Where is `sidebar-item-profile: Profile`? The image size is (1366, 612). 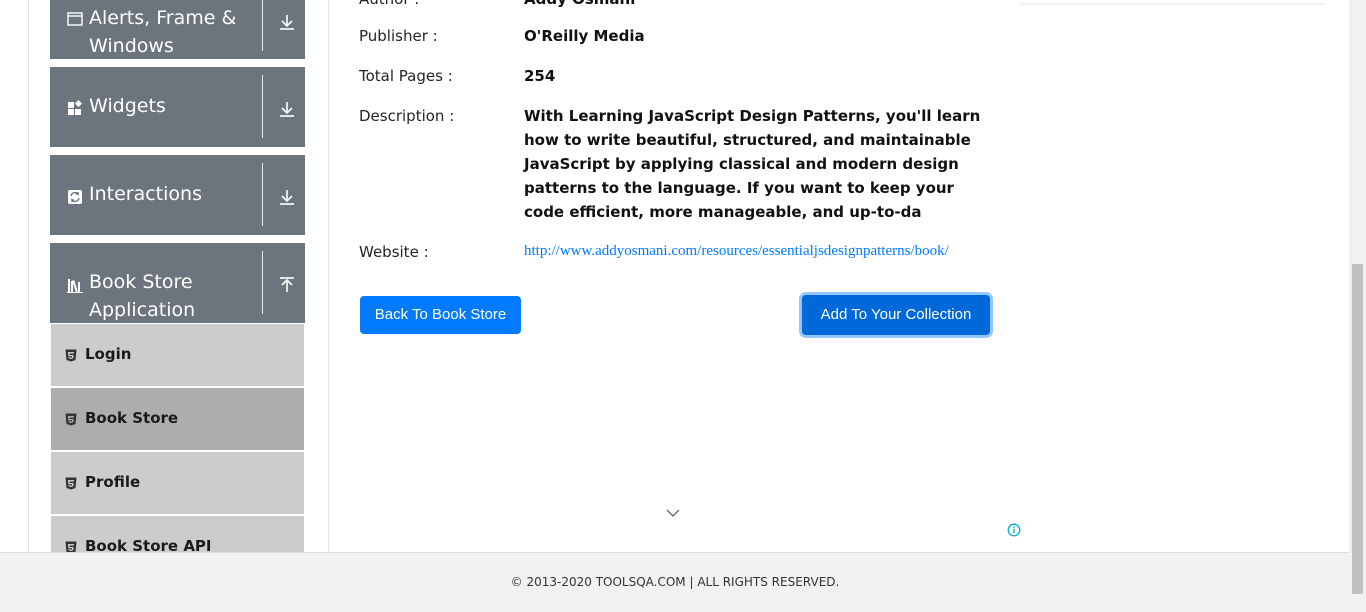
sidebar-item-profile: Profile is located at coordinates (177, 483).